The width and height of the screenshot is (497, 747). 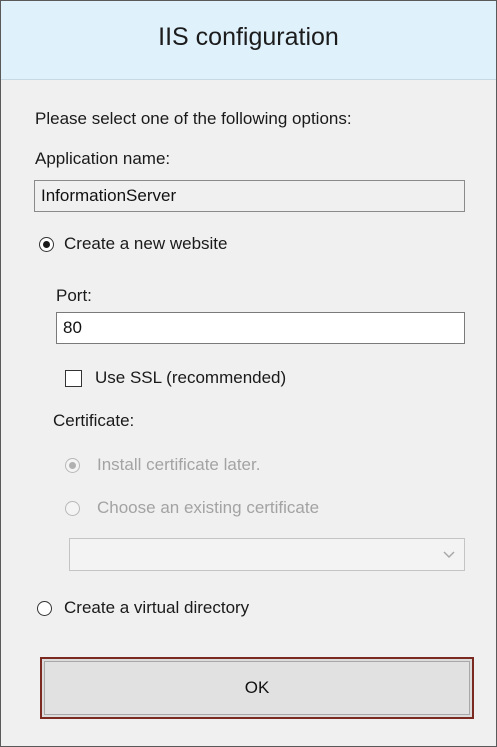 I want to click on use-ssl-checkbox: Use SSL (recommended), so click(x=200, y=379).